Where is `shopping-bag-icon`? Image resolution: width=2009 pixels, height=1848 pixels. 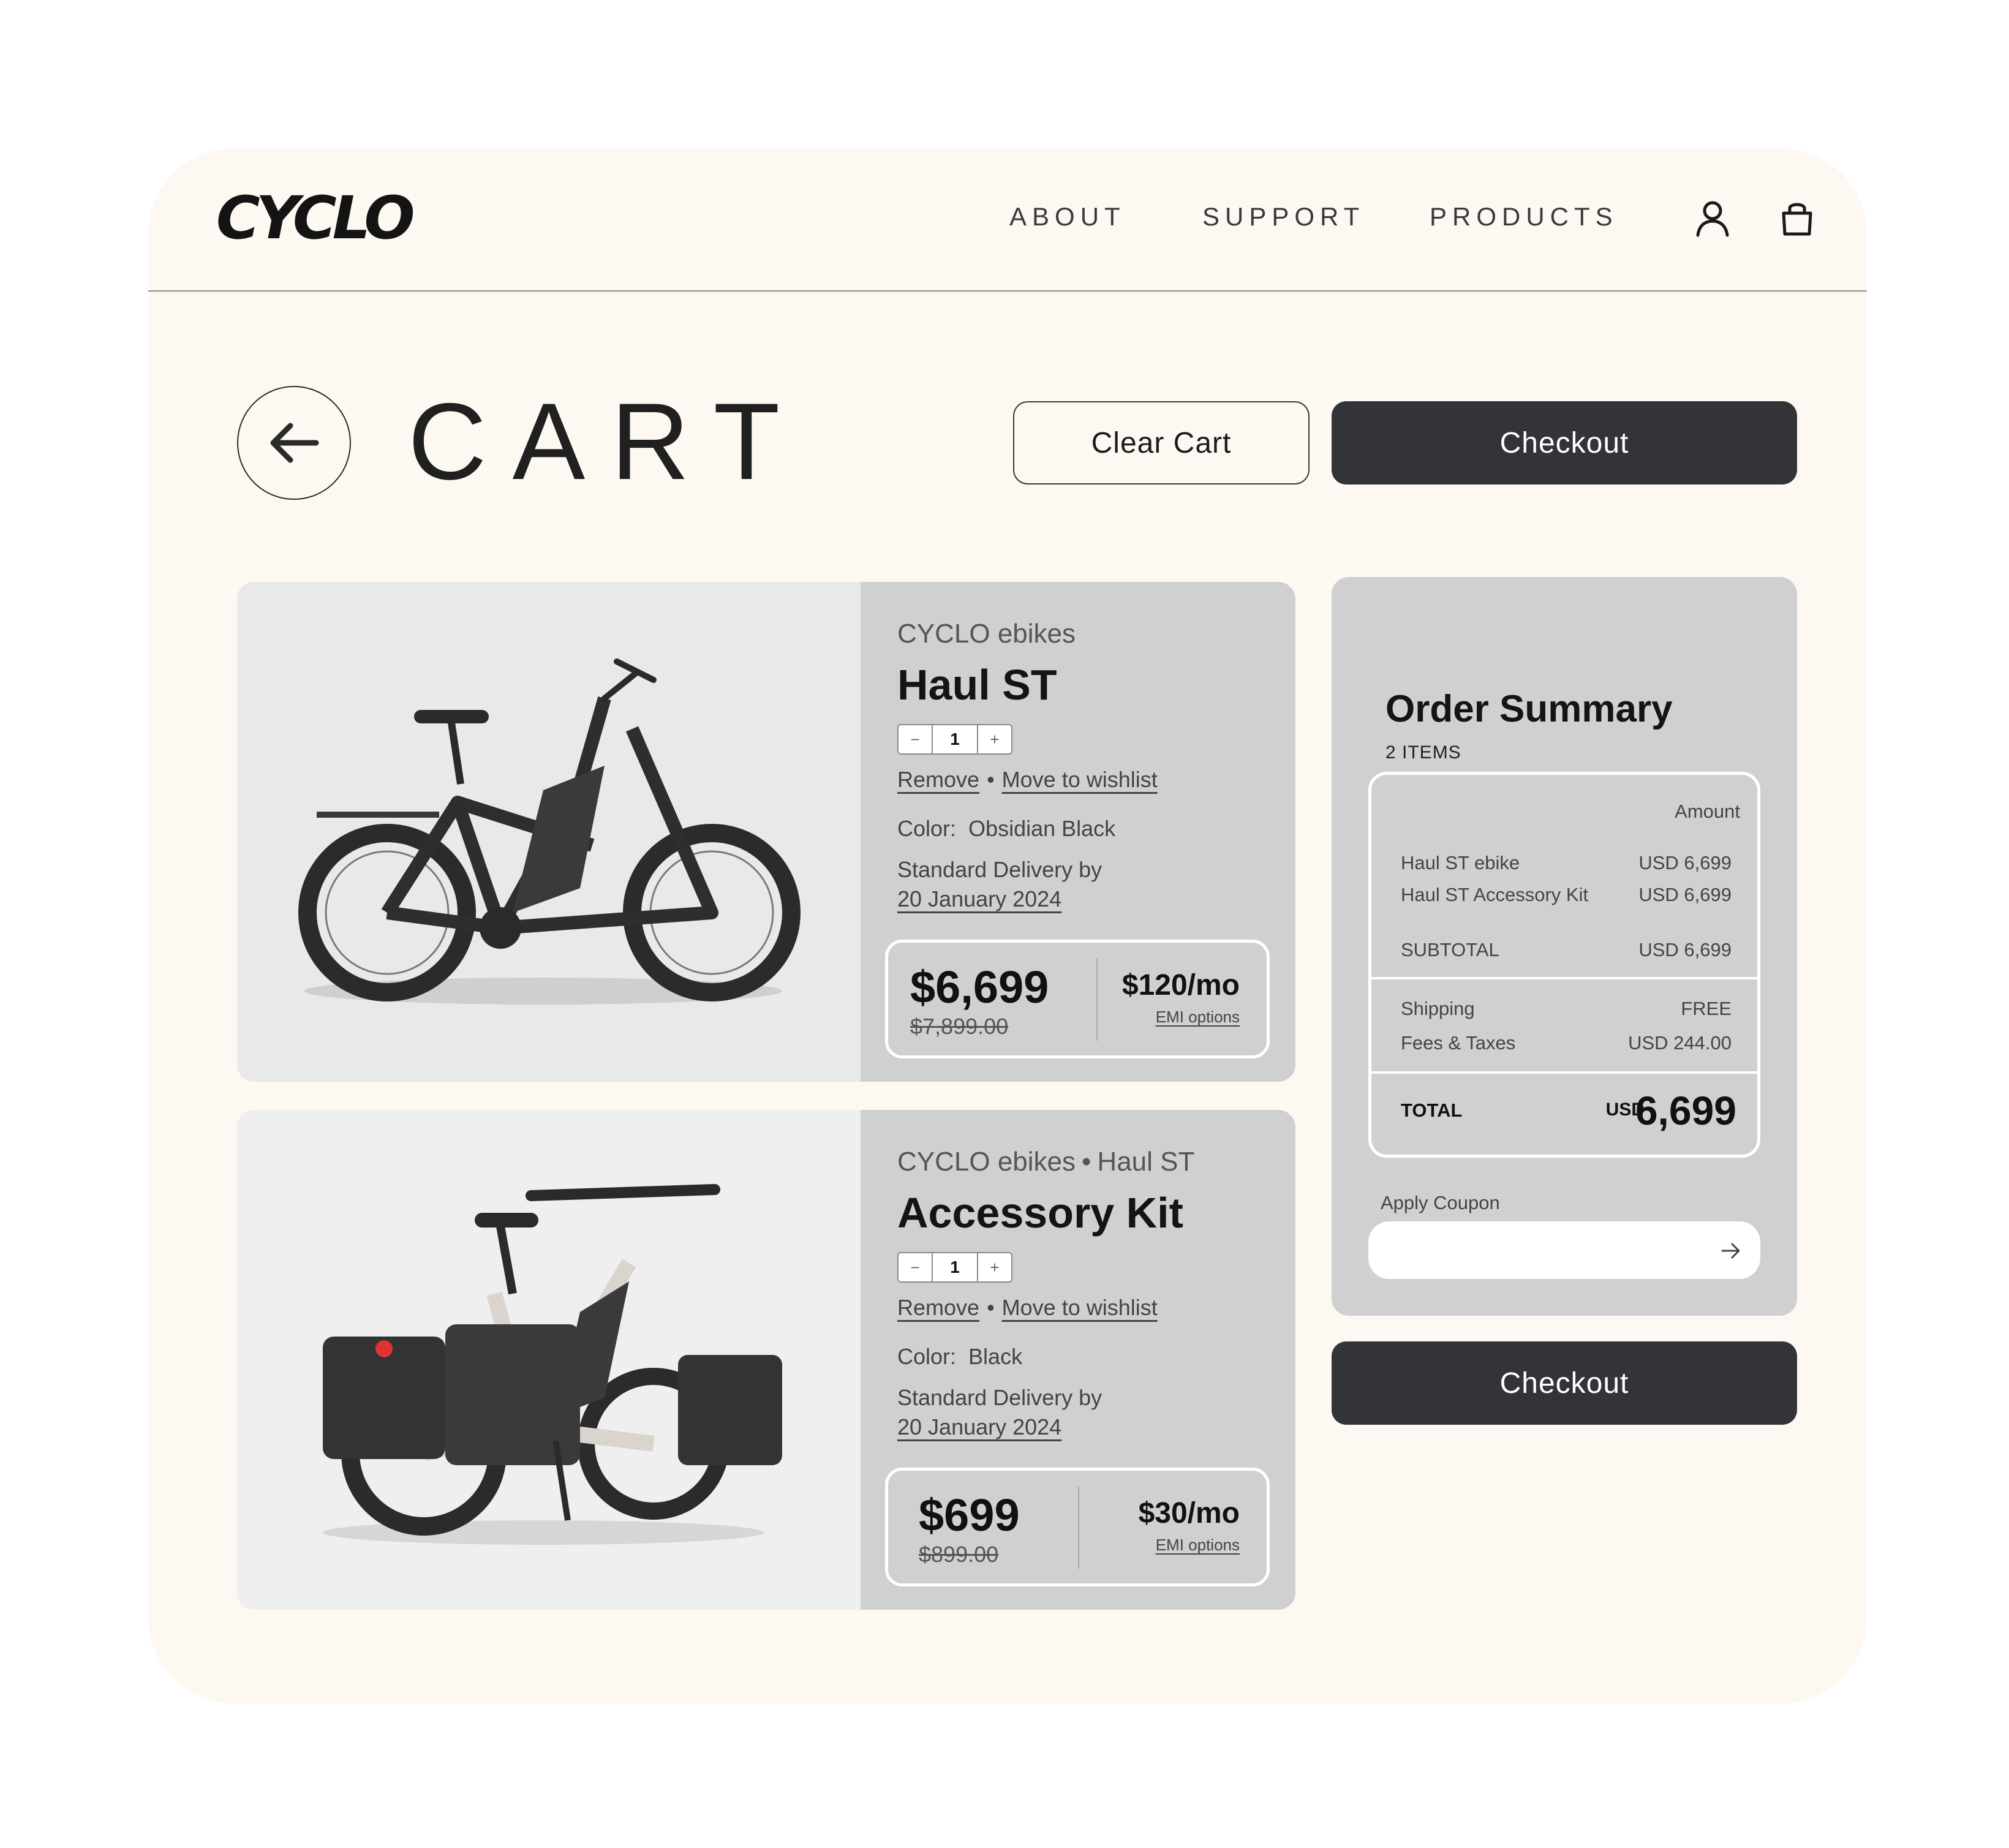 shopping-bag-icon is located at coordinates (1797, 218).